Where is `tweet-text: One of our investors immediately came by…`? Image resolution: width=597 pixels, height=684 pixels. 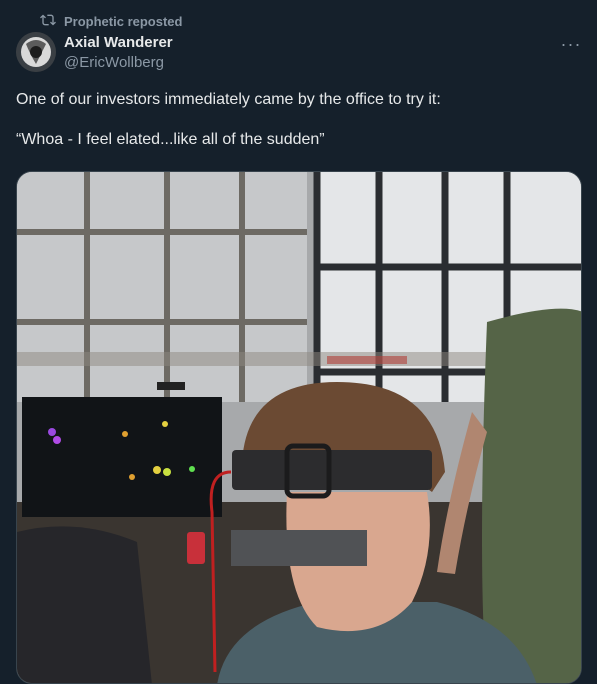
tweet-text: One of our investors immediately came by… is located at coordinates (296, 120).